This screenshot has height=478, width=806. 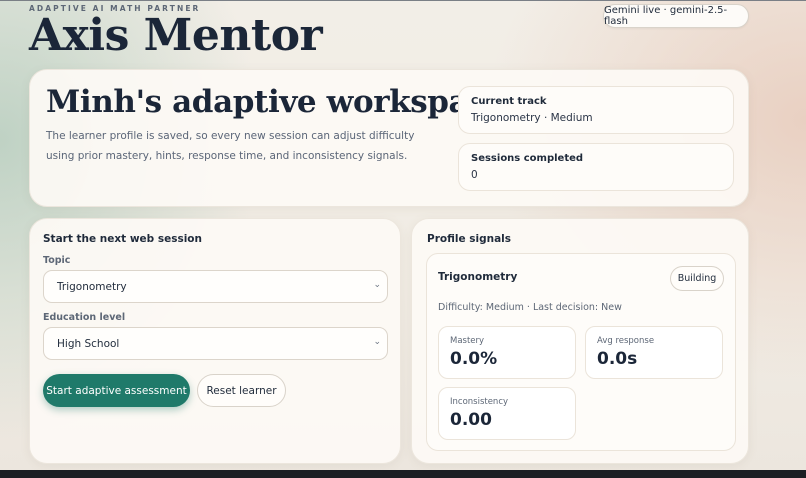 What do you see at coordinates (478, 277) in the screenshot?
I see `signals-topic: Trigonometry` at bounding box center [478, 277].